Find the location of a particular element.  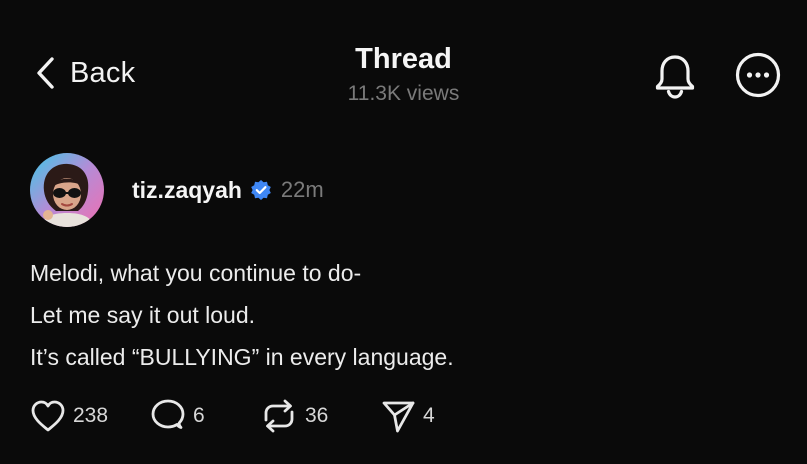

post-timestamp: 22m is located at coordinates (302, 189).